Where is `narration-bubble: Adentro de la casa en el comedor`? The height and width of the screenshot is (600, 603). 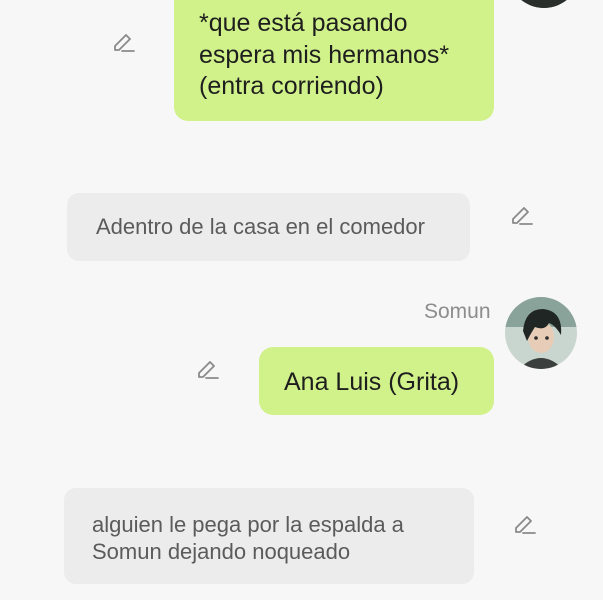
narration-bubble: Adentro de la casa en el comedor is located at coordinates (268, 227).